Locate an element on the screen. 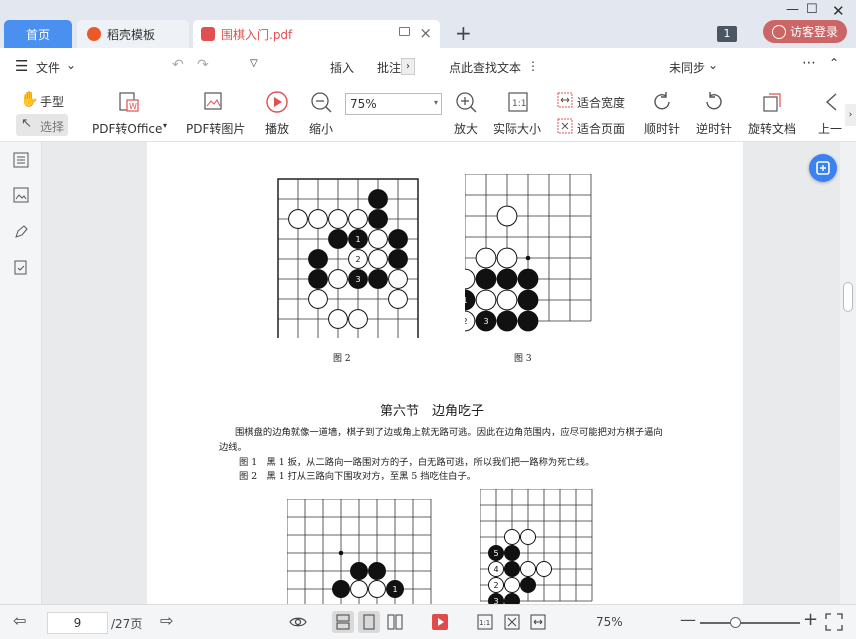 This screenshot has width=856, height=639. prev-page-arrow-icon: ⇦ is located at coordinates (19, 620).